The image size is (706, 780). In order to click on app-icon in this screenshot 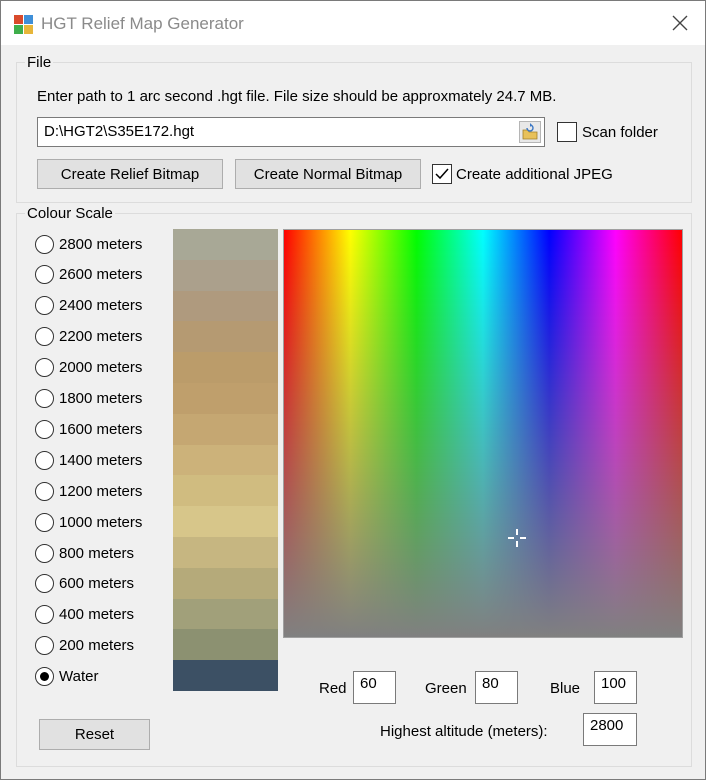, I will do `click(23, 24)`.